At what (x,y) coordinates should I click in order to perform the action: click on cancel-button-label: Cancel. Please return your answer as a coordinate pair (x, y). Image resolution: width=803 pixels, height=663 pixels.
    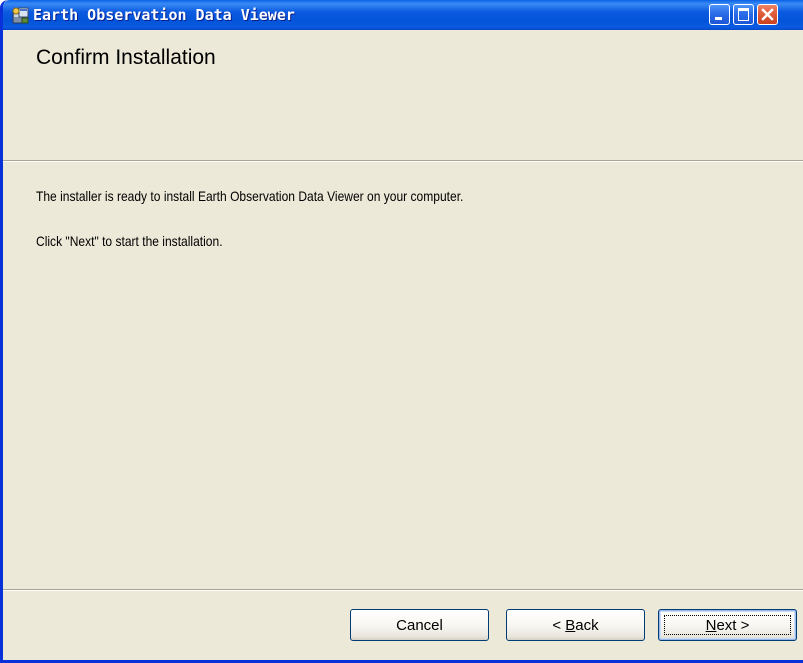
    Looking at the image, I should click on (419, 625).